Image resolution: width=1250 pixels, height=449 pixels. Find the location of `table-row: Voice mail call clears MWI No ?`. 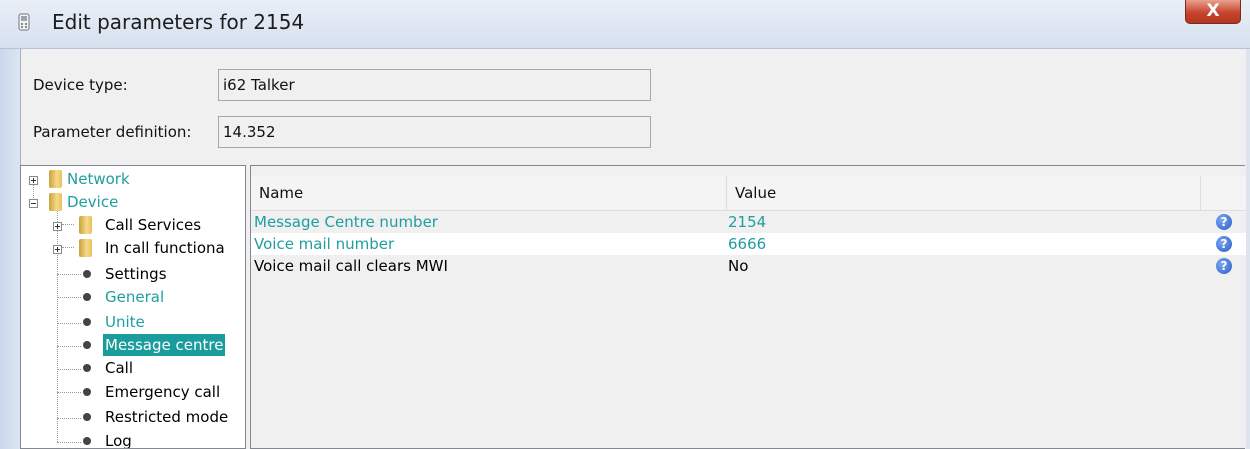

table-row: Voice mail call clears MWI No ? is located at coordinates (748, 266).